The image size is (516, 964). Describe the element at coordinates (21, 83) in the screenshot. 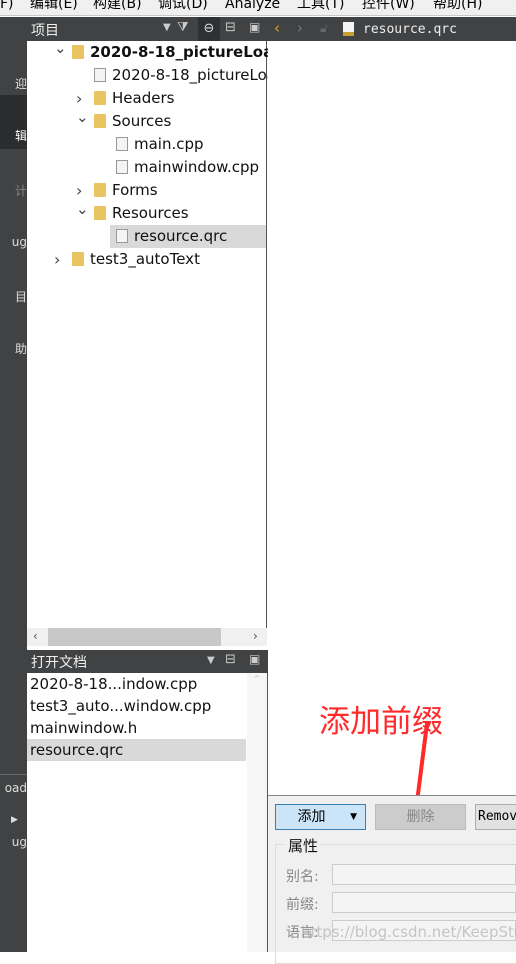

I see `mode-welcome: 迎` at that location.